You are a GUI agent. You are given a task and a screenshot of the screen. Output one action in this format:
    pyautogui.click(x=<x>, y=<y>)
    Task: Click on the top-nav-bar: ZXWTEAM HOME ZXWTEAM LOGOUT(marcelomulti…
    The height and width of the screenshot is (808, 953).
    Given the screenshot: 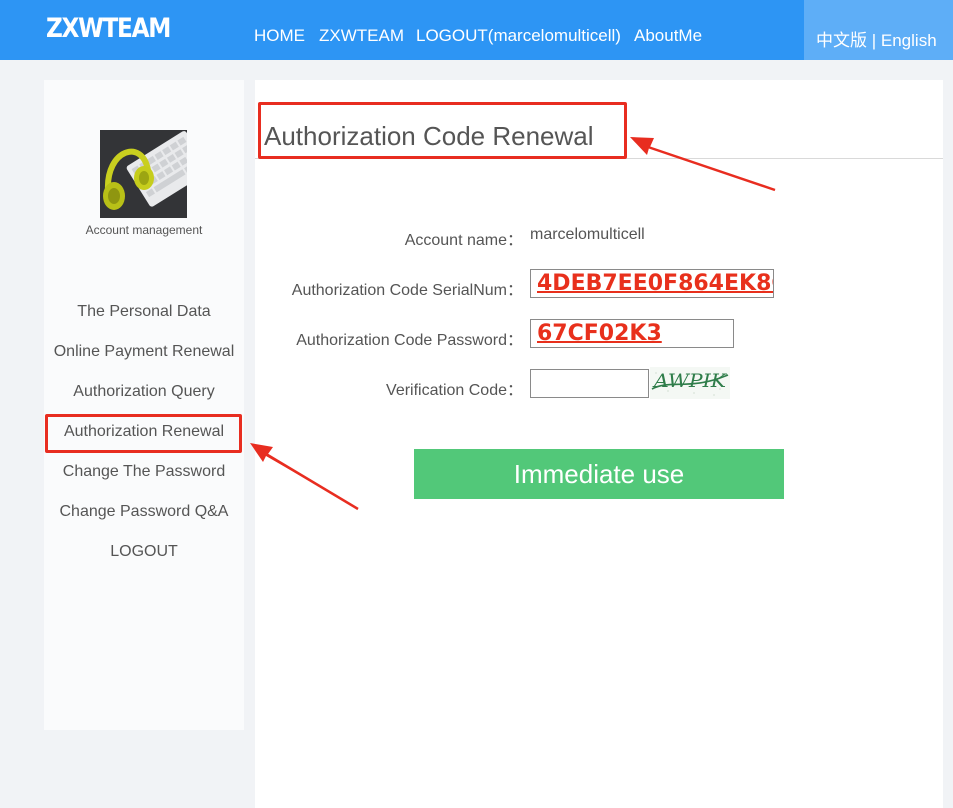 What is the action you would take?
    pyautogui.click(x=476, y=30)
    